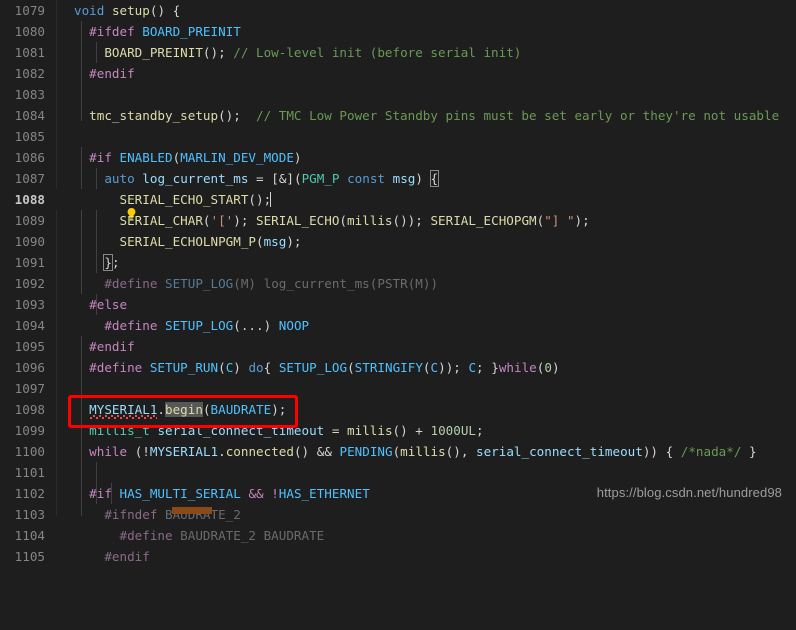  What do you see at coordinates (173, 199) in the screenshot?
I see `line-content: SERIAL_ECHO_START();` at bounding box center [173, 199].